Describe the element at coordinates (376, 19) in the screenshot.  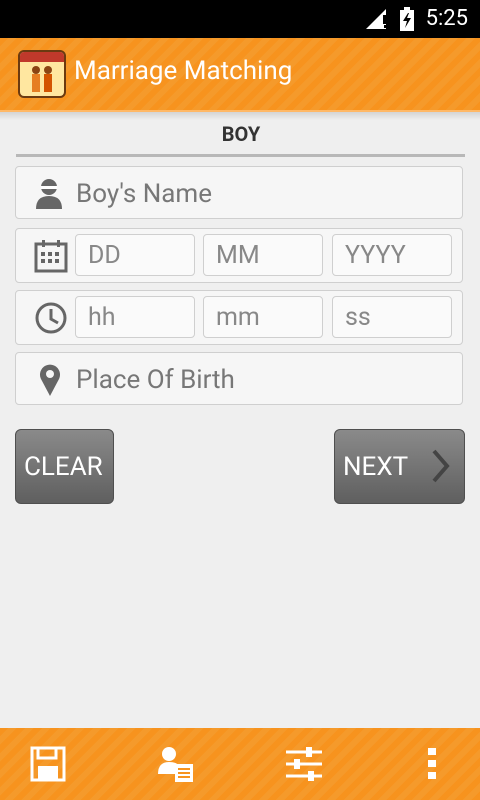
I see `signal-icon` at that location.